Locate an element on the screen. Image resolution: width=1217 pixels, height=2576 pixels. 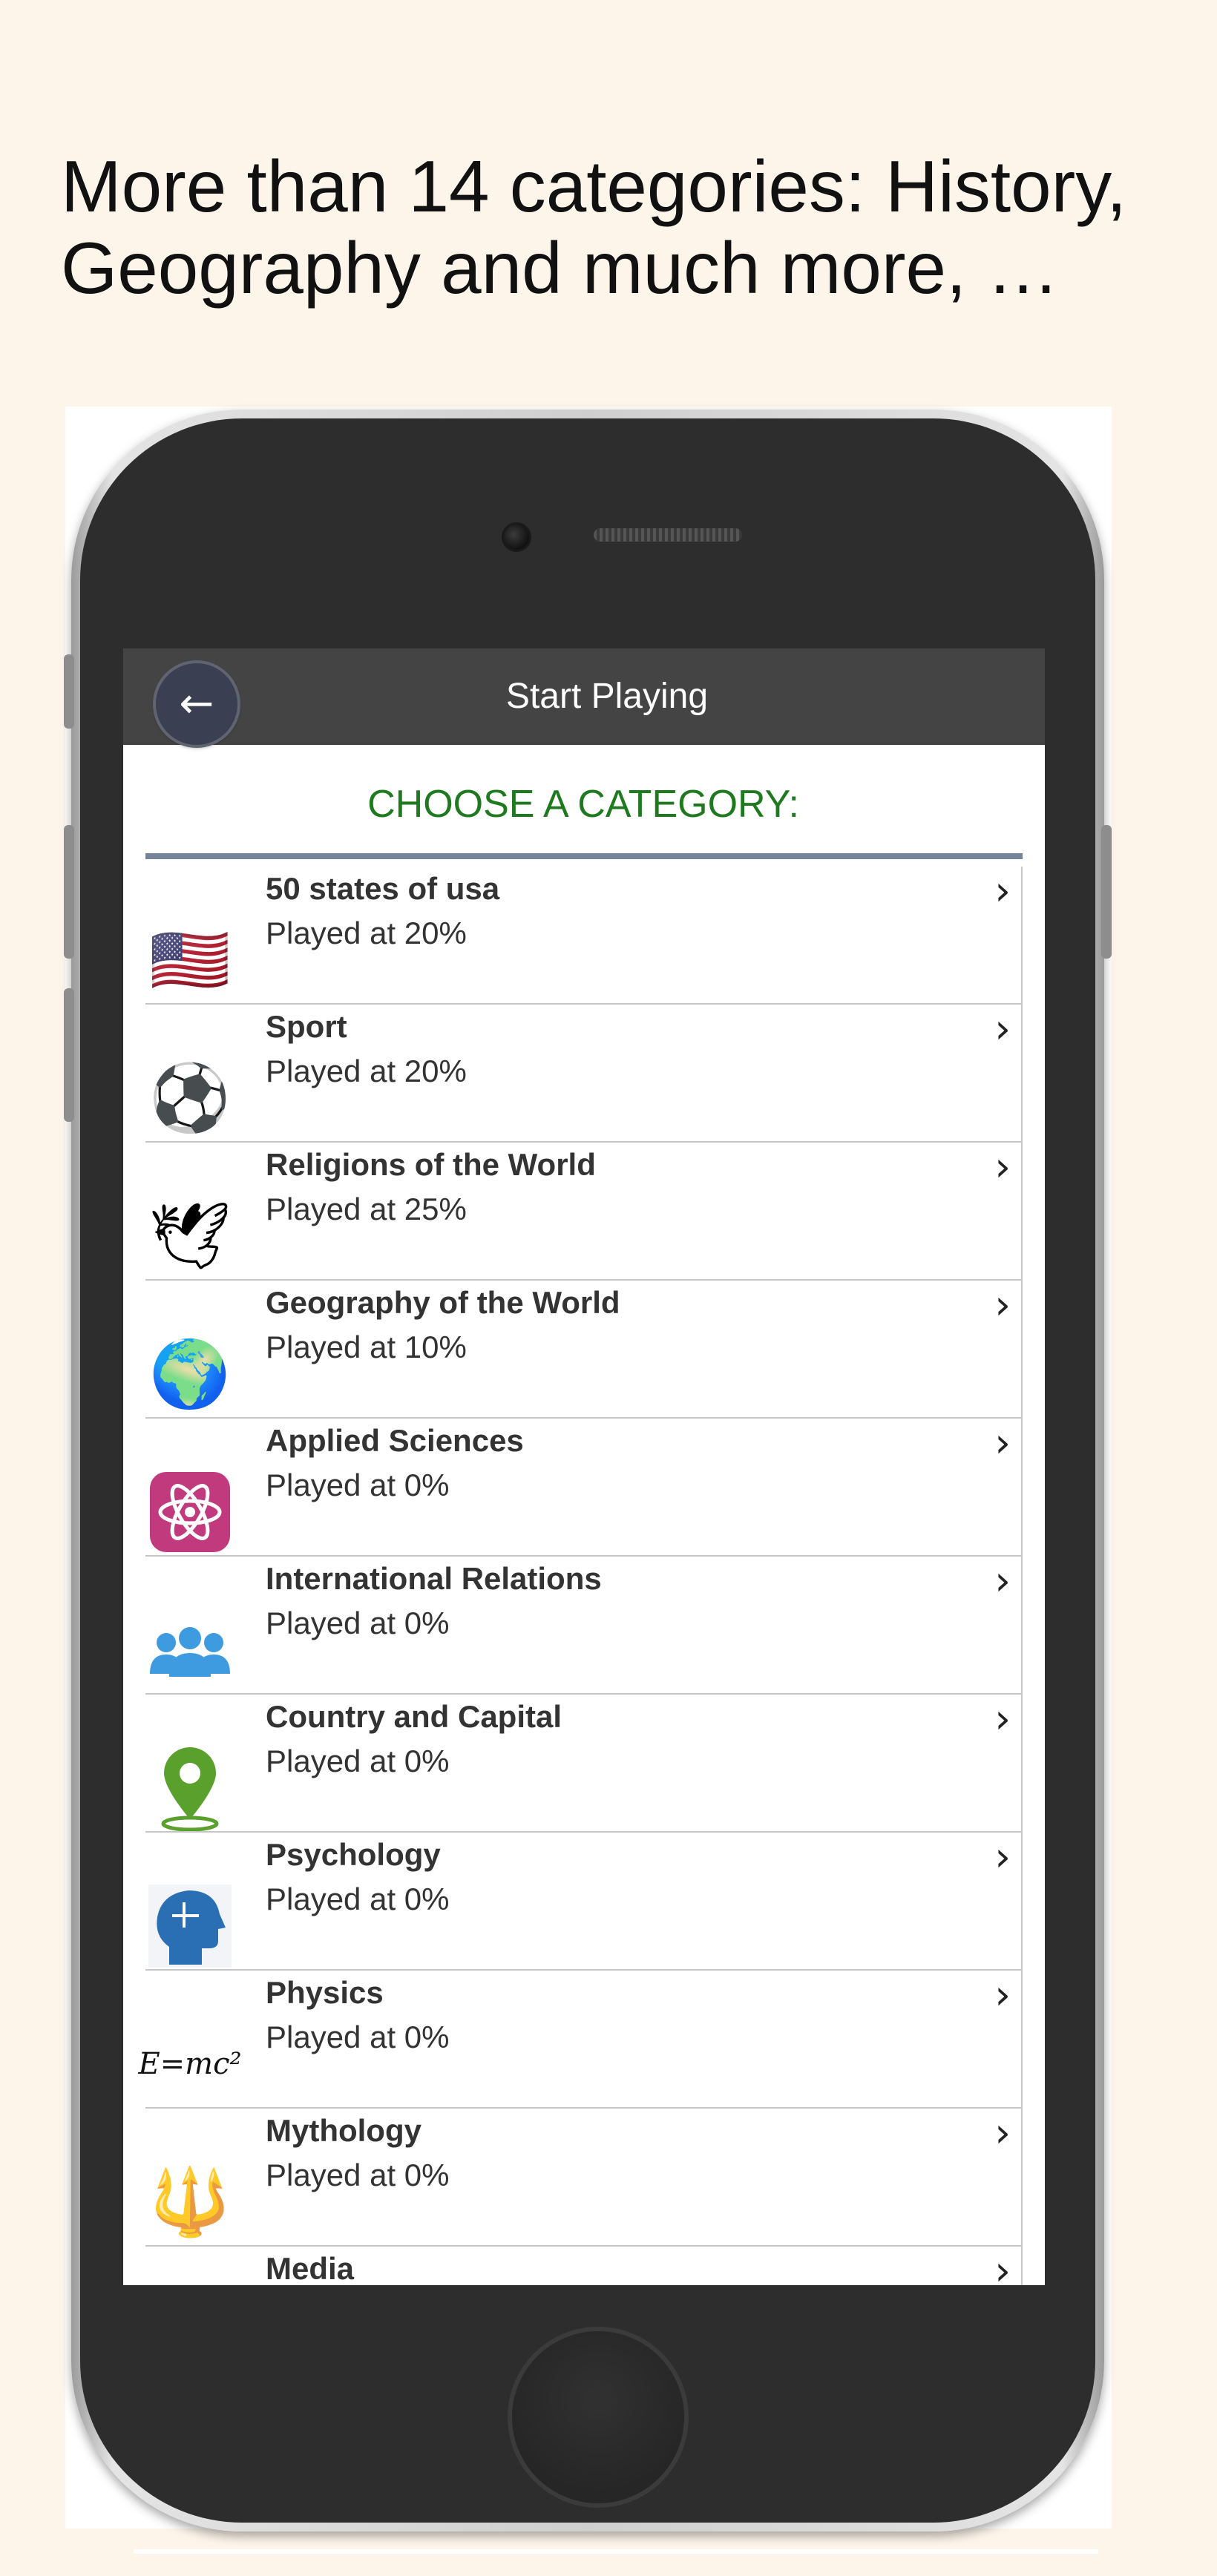
category-title: Physics is located at coordinates (325, 1992).